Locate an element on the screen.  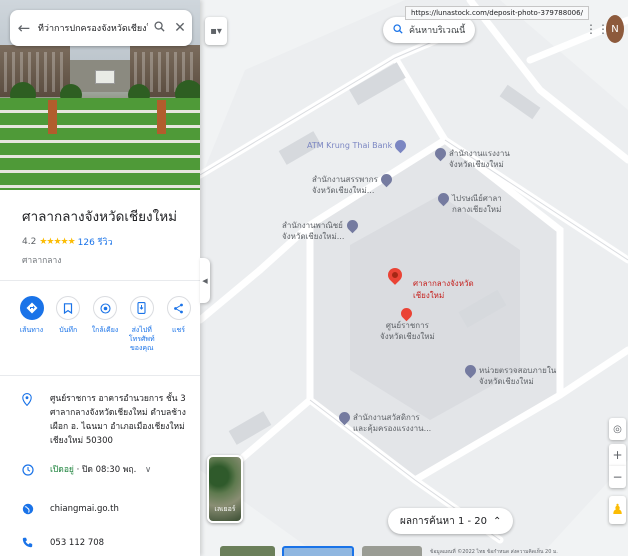
reviews-link: 126 รีวิว is located at coordinates (95, 242).